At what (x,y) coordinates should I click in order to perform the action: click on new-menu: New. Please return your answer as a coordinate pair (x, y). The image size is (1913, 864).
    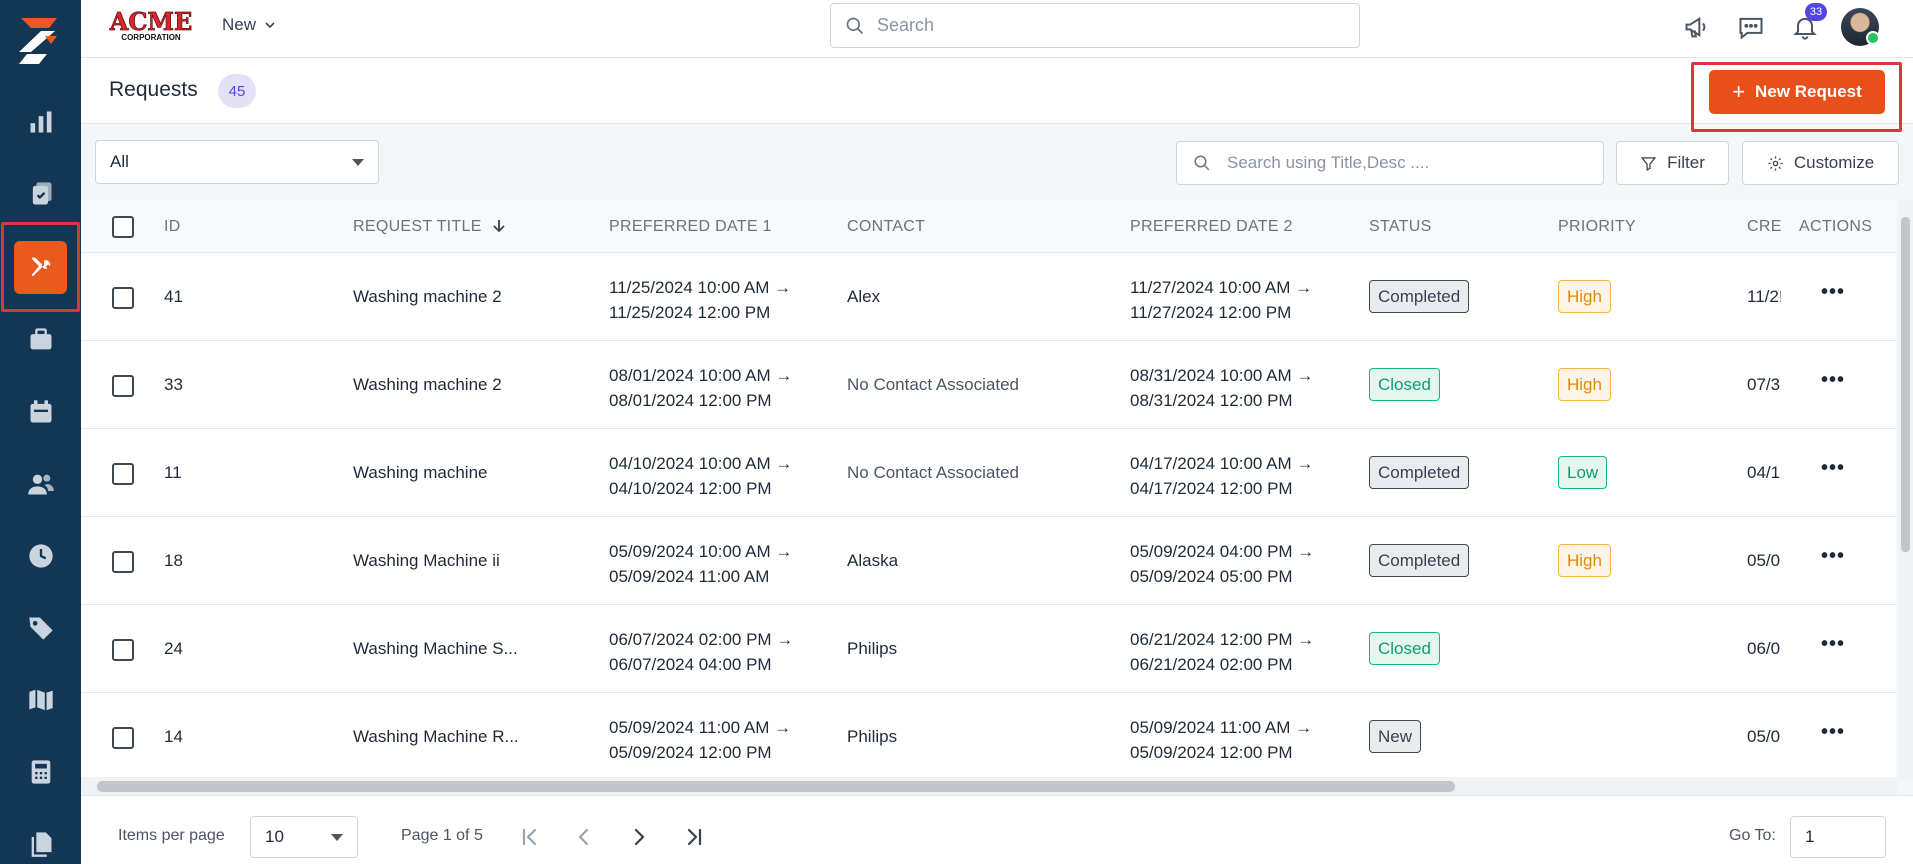
    Looking at the image, I should click on (249, 25).